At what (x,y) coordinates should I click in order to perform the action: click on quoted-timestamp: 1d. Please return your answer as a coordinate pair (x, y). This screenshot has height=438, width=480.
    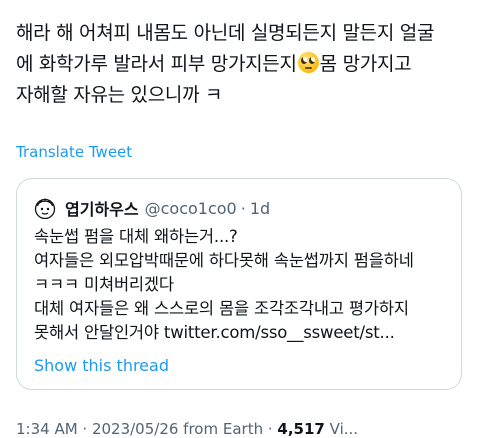
    Looking at the image, I should click on (260, 208).